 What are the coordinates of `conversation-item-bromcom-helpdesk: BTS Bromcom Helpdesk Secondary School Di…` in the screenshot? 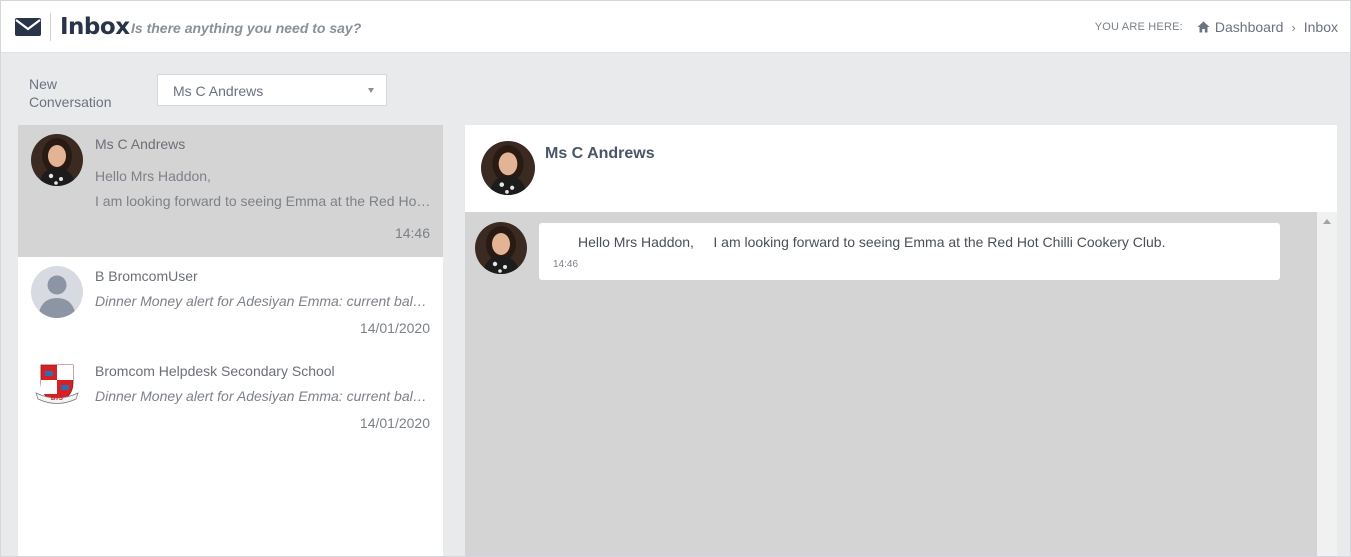 It's located at (230, 399).